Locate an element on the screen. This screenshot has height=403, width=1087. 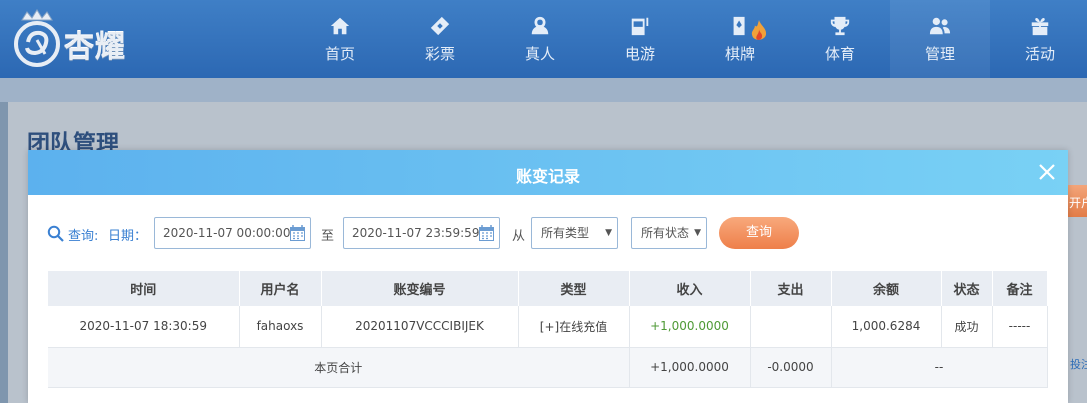
to-label: 至 is located at coordinates (328, 236).